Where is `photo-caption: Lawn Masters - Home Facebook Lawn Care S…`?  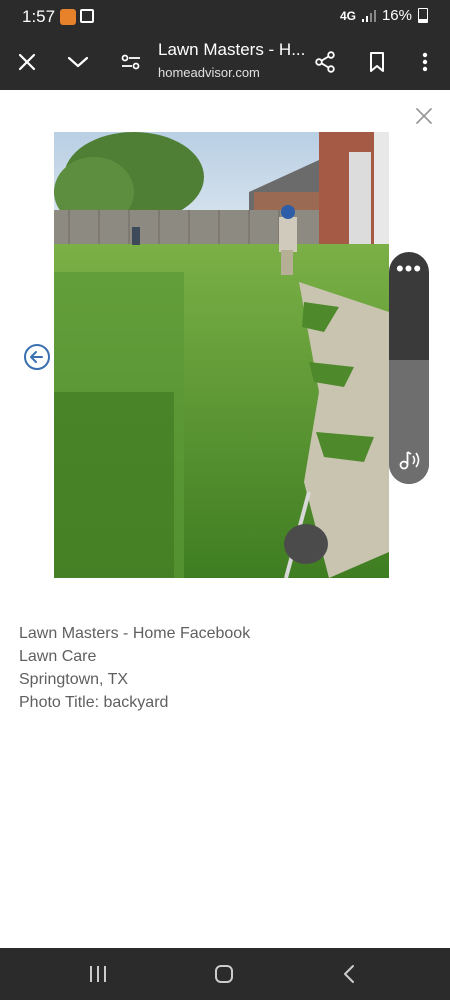
photo-caption: Lawn Masters - Home Facebook Lawn Care S… is located at coordinates (134, 668).